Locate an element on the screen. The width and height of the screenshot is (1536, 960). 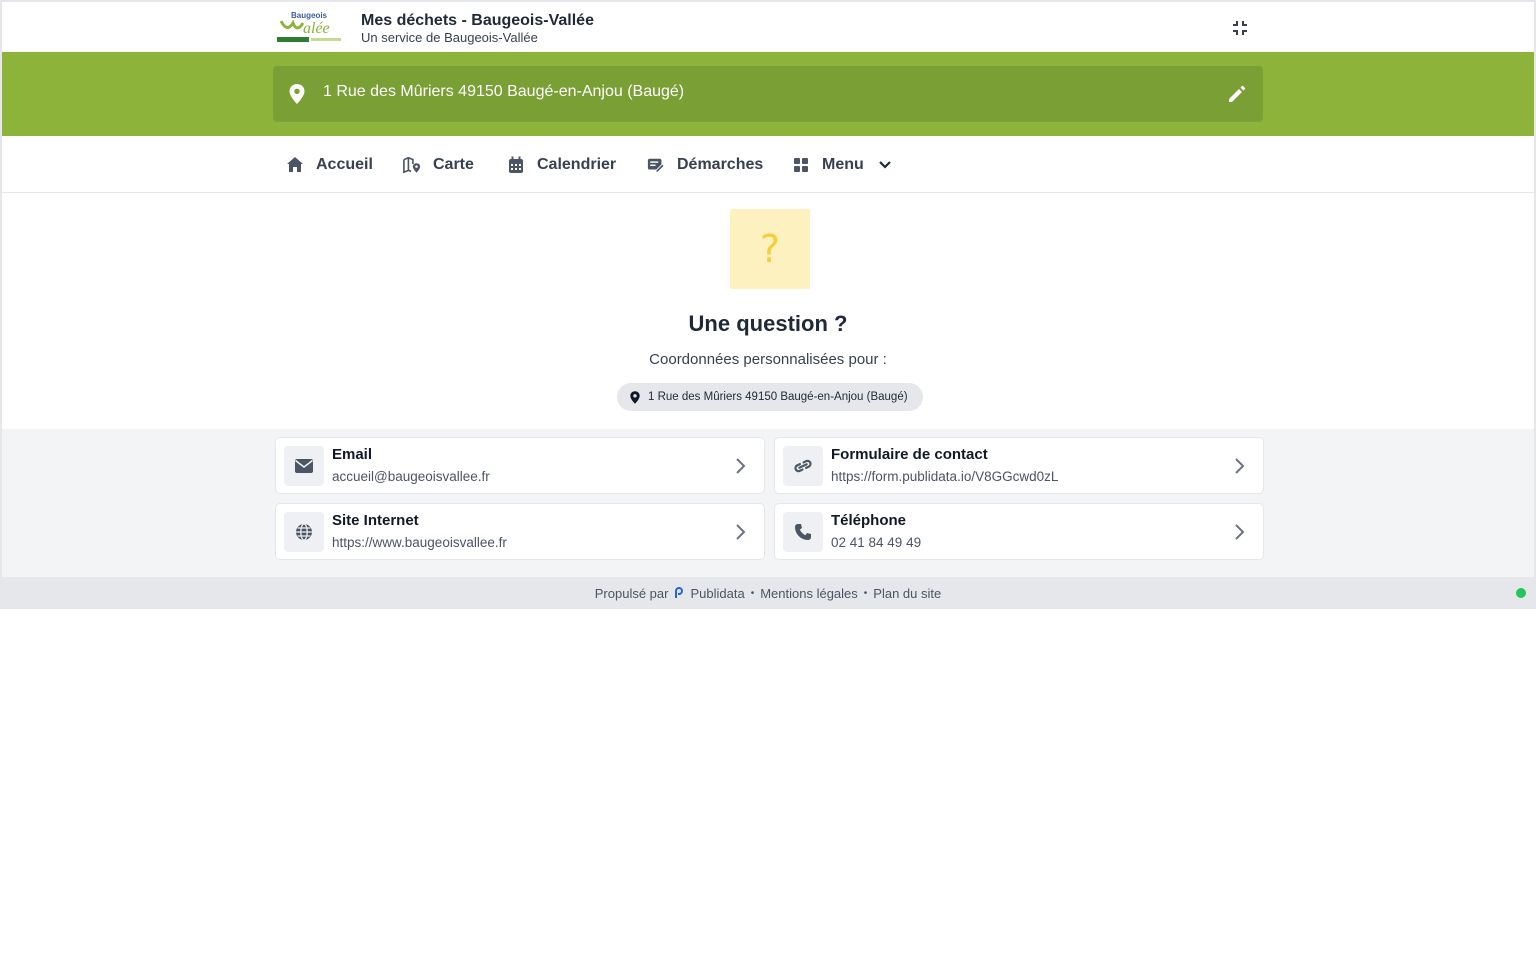
contact-value: accueil@baugeoisvallee.fr is located at coordinates (411, 476).